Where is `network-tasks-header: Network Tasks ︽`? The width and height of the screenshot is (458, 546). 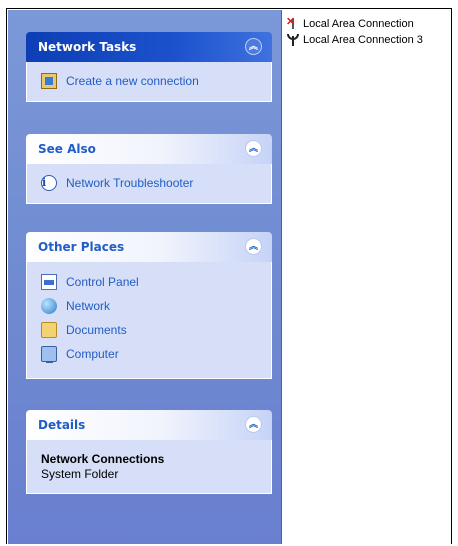 network-tasks-header: Network Tasks ︽ is located at coordinates (149, 47).